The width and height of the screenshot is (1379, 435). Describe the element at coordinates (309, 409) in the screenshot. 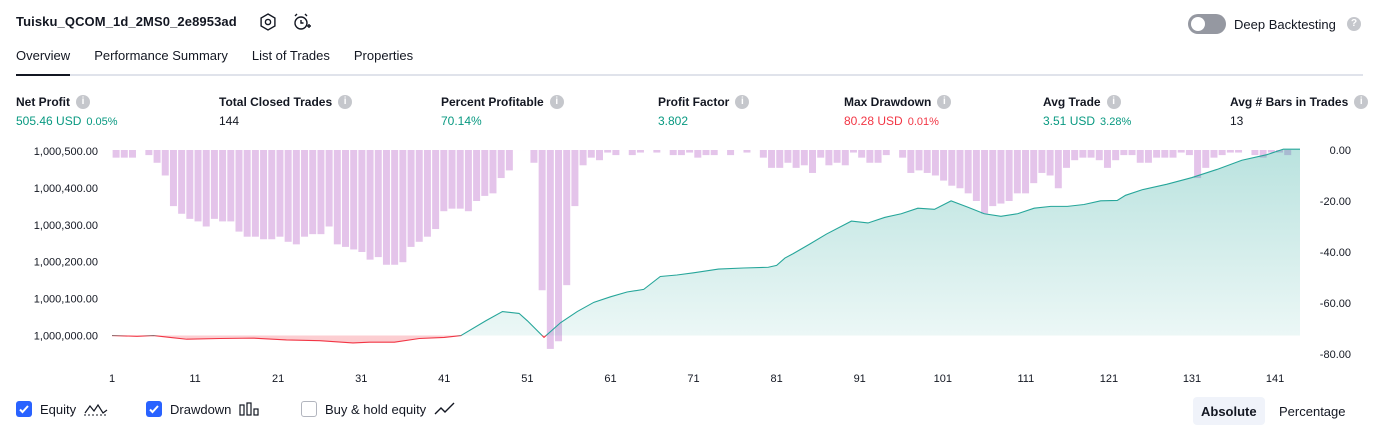

I see `buy-hold-checkbox` at that location.